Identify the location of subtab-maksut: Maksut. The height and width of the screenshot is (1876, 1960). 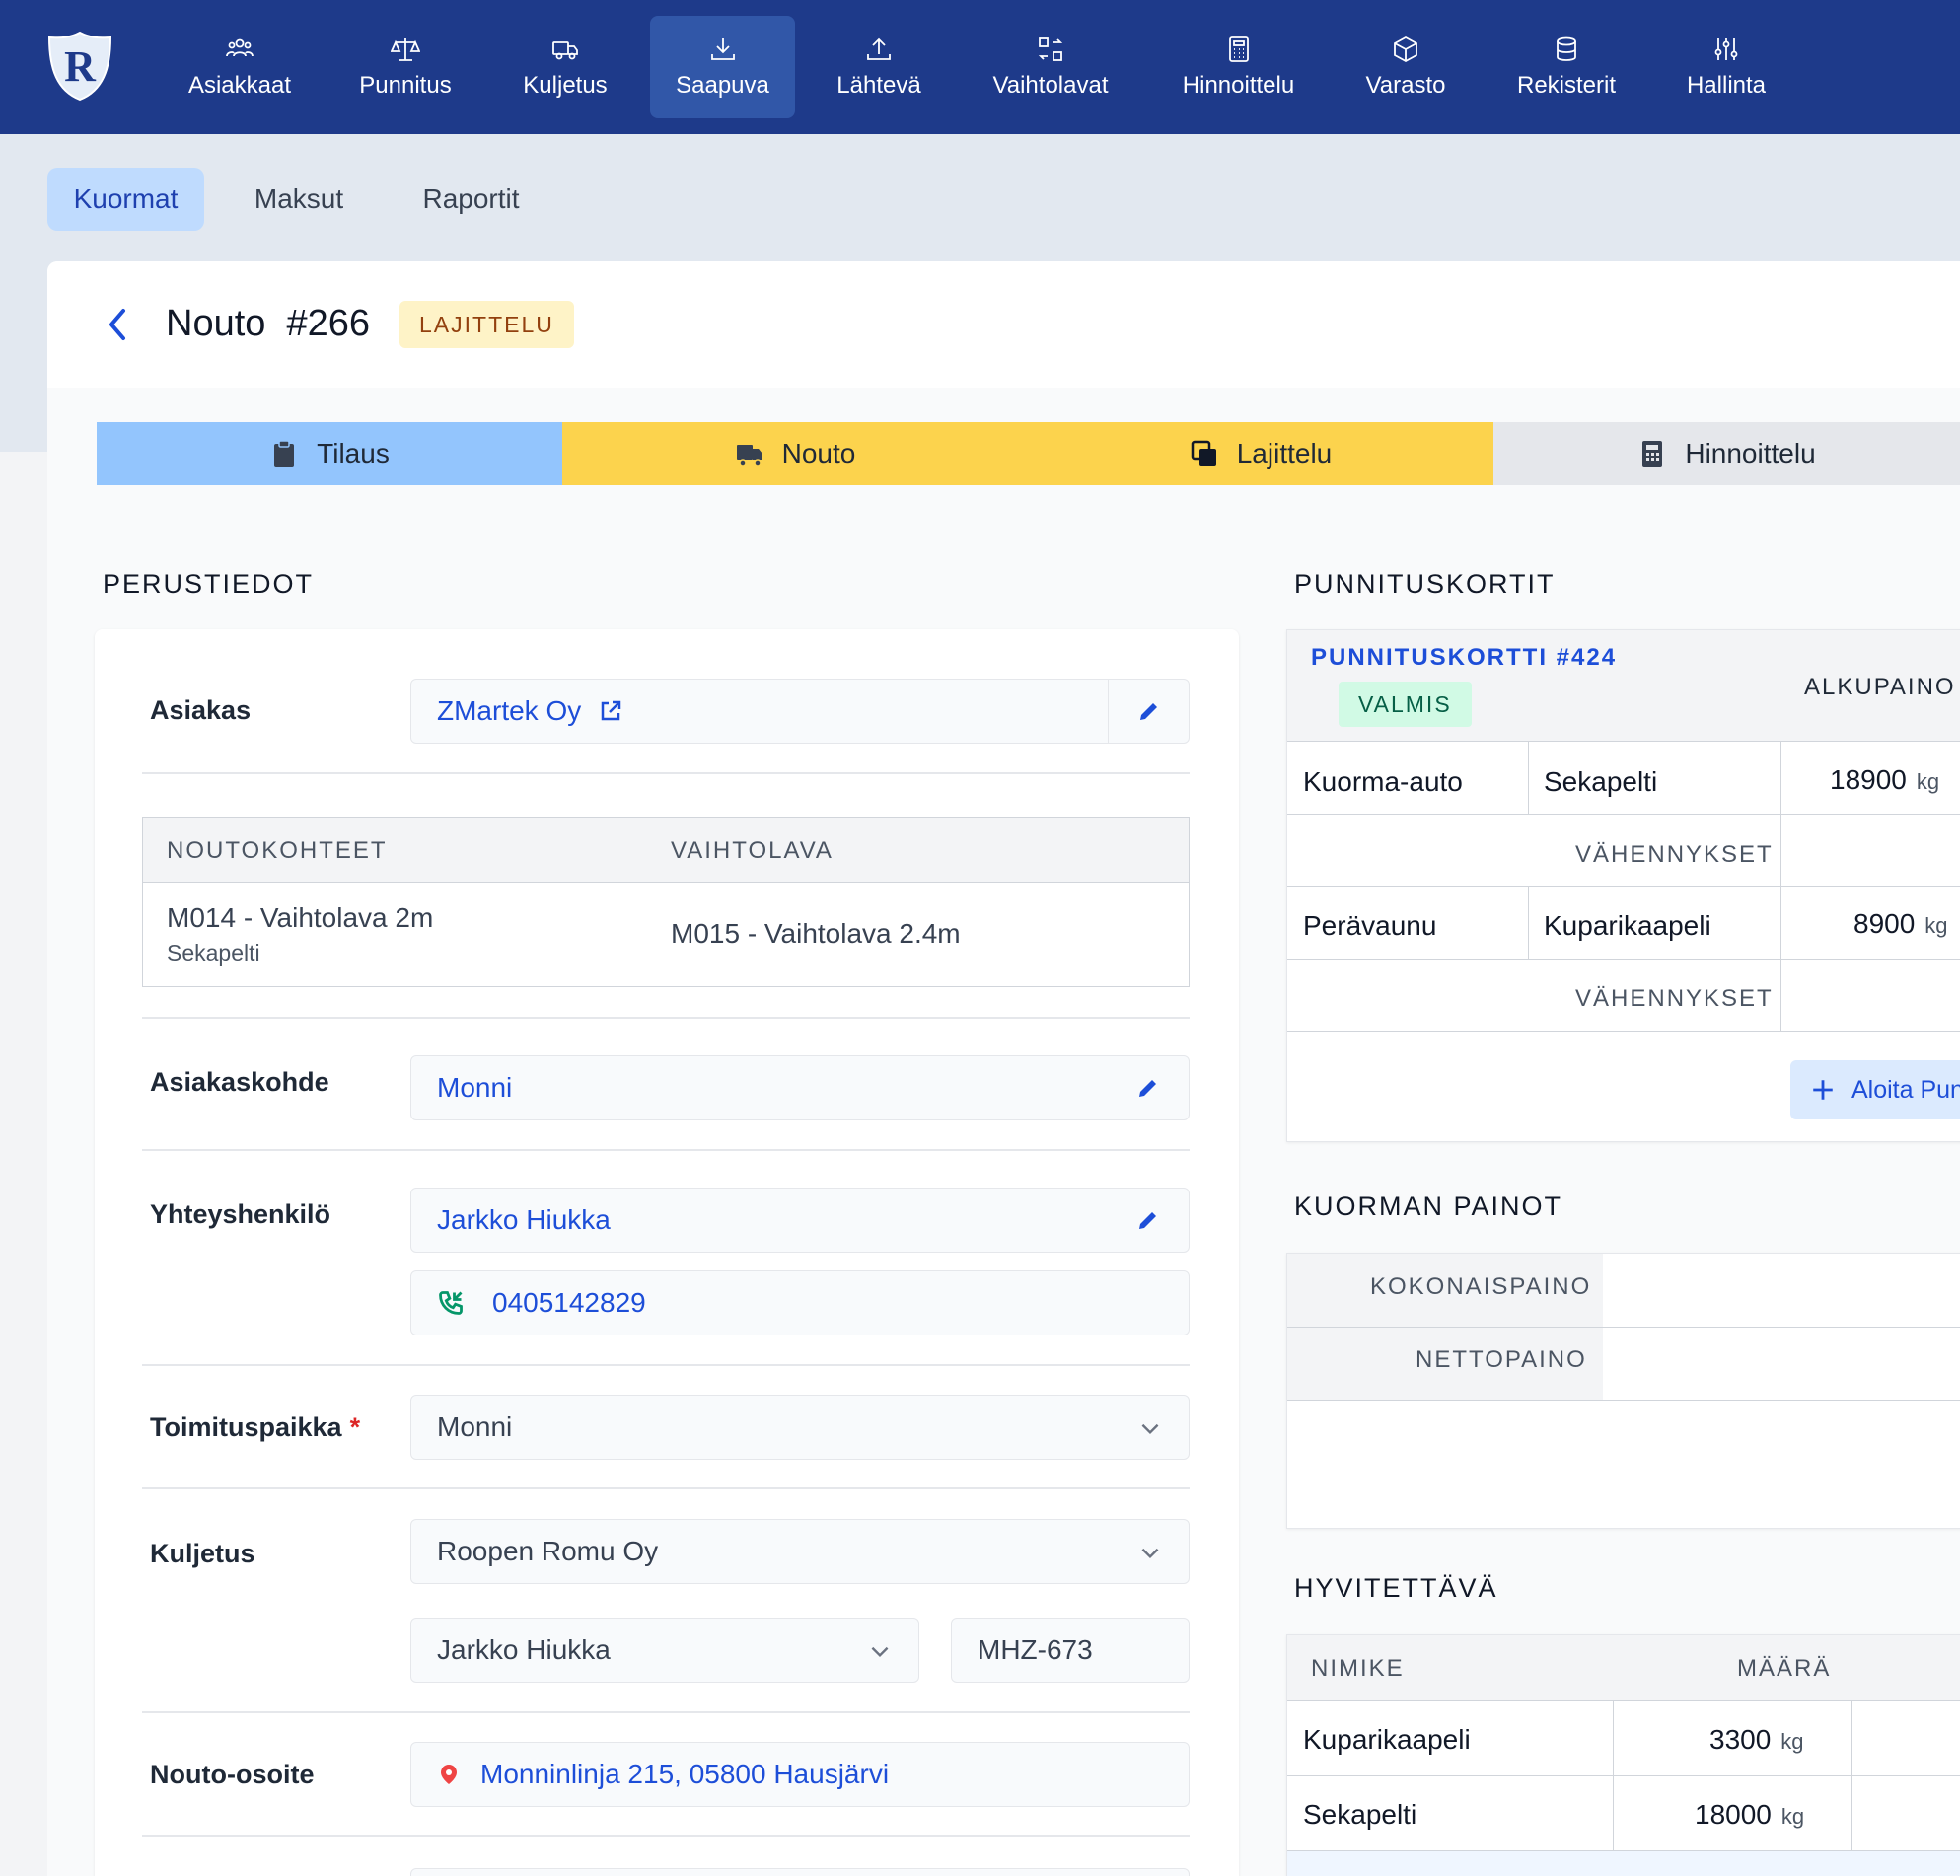
(299, 199).